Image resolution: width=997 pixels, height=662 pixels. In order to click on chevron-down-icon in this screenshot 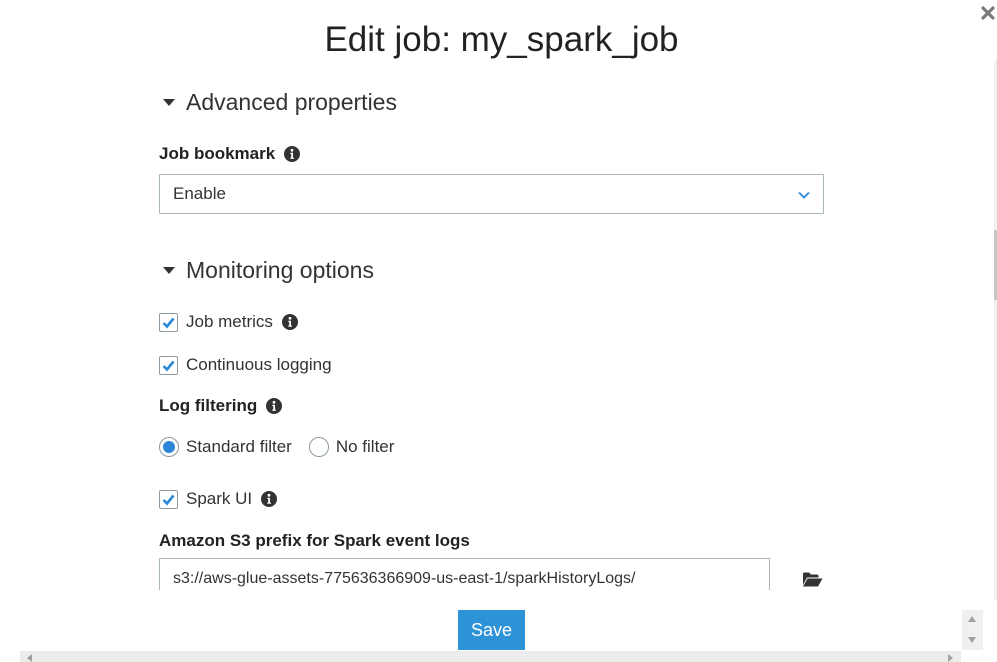, I will do `click(804, 195)`.